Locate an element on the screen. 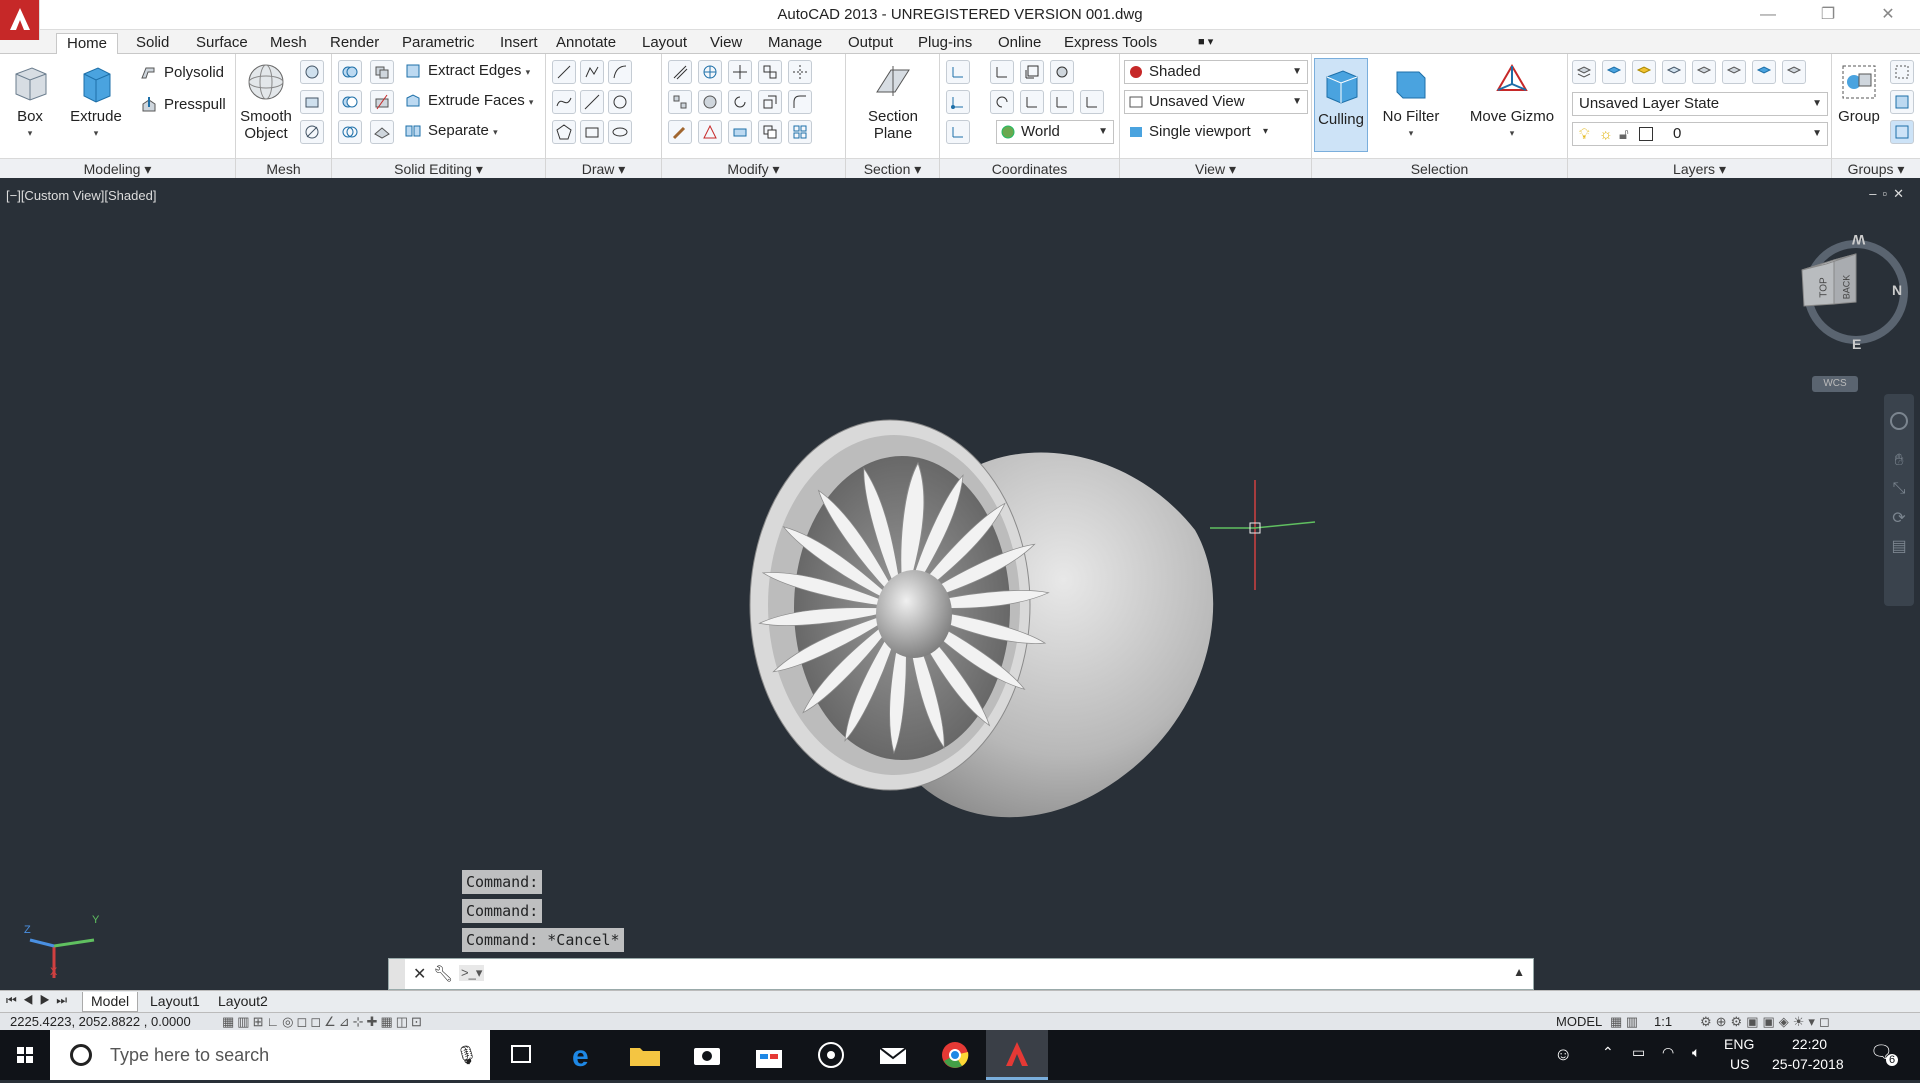 This screenshot has width=1920, height=1083. ucs-z-icon is located at coordinates (1062, 102).